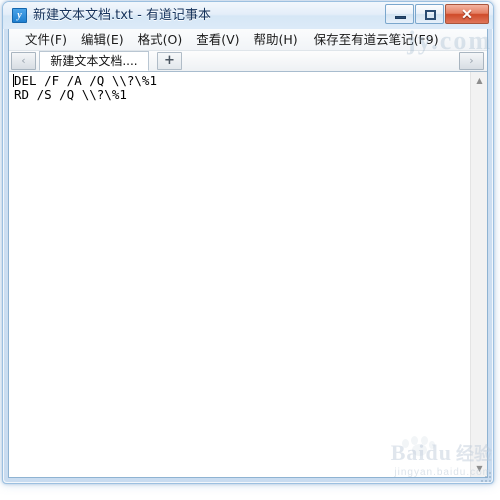  What do you see at coordinates (400, 17) in the screenshot?
I see `minimize-icon` at bounding box center [400, 17].